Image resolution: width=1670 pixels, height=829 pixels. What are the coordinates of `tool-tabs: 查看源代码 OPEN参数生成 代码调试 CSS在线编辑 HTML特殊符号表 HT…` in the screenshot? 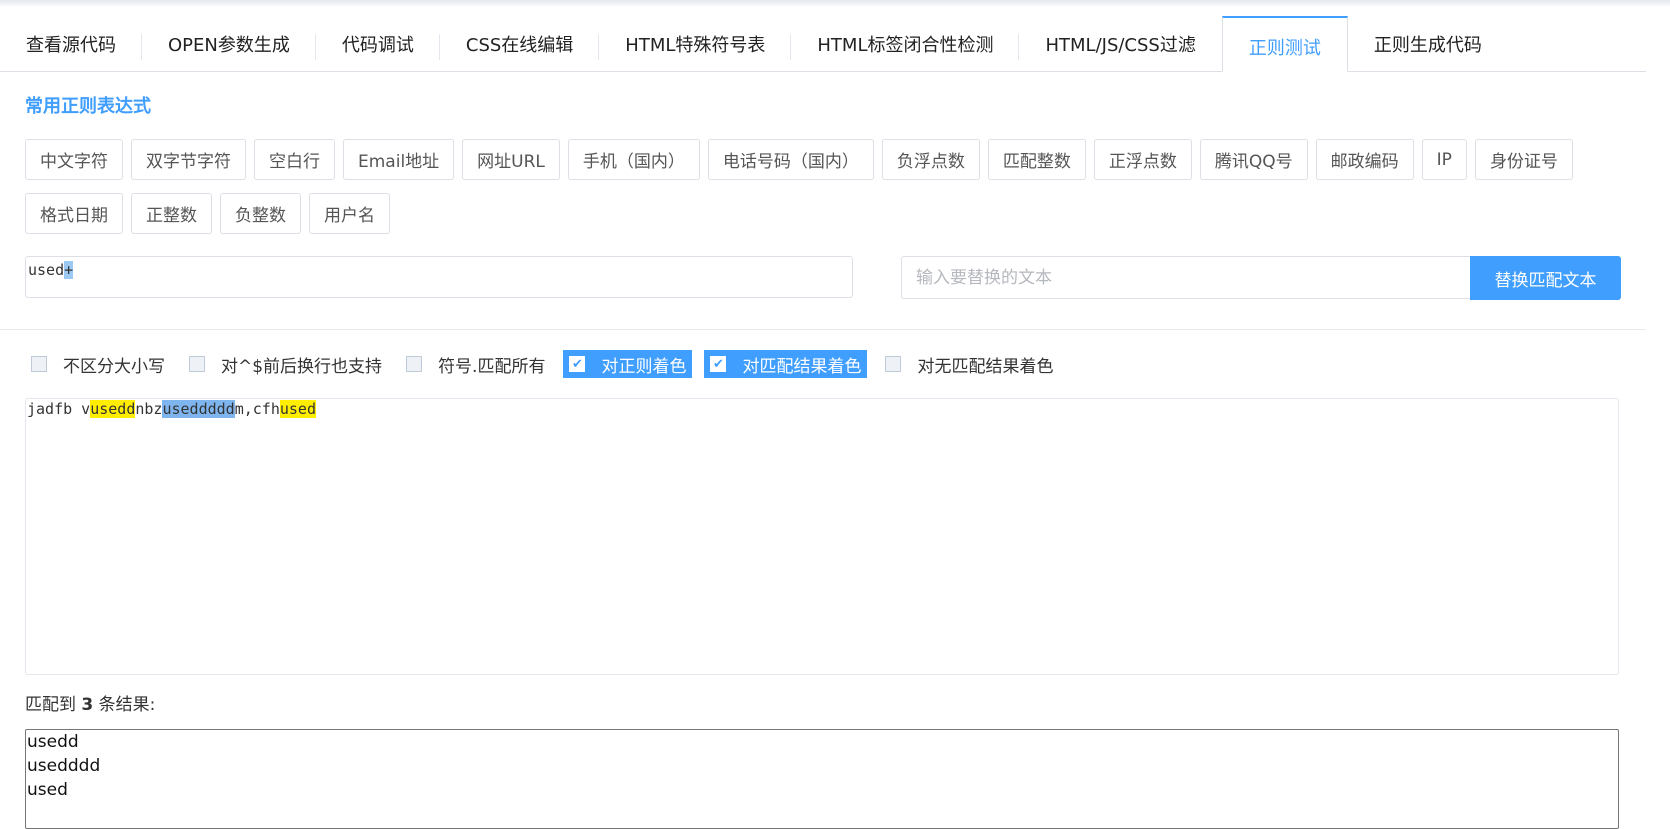 It's located at (823, 44).